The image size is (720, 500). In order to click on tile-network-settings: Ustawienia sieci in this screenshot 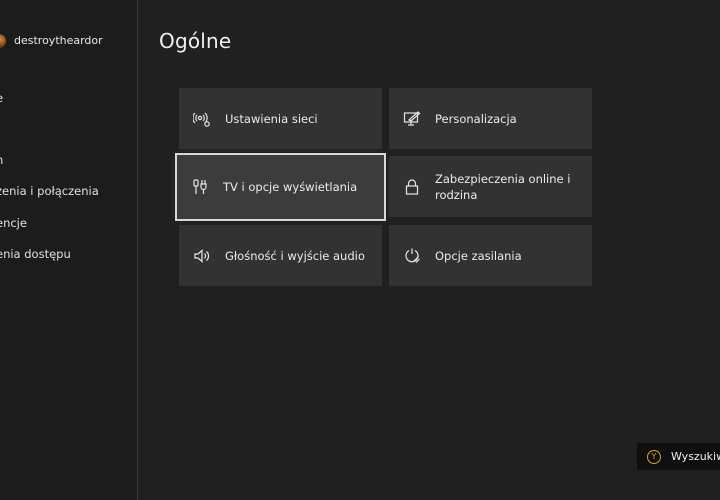, I will do `click(280, 118)`.